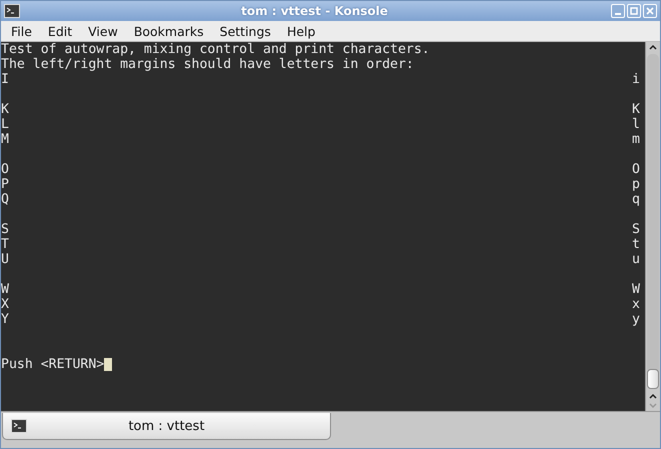 The width and height of the screenshot is (661, 449). I want to click on menu-item: Settings, so click(245, 31).